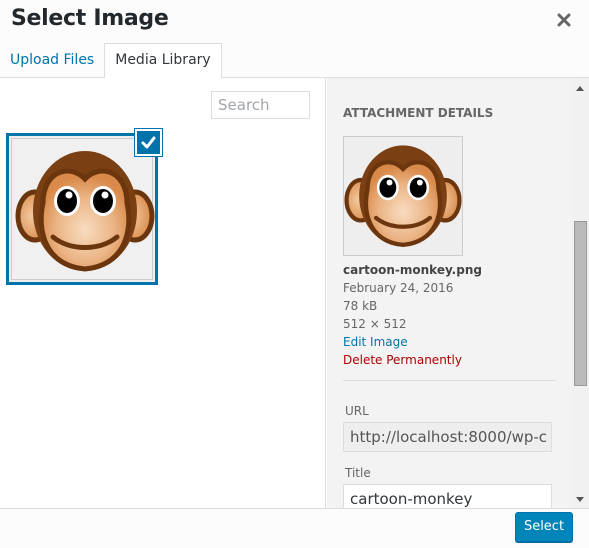 Image resolution: width=589 pixels, height=548 pixels. I want to click on file-size: 78 kB, so click(360, 306).